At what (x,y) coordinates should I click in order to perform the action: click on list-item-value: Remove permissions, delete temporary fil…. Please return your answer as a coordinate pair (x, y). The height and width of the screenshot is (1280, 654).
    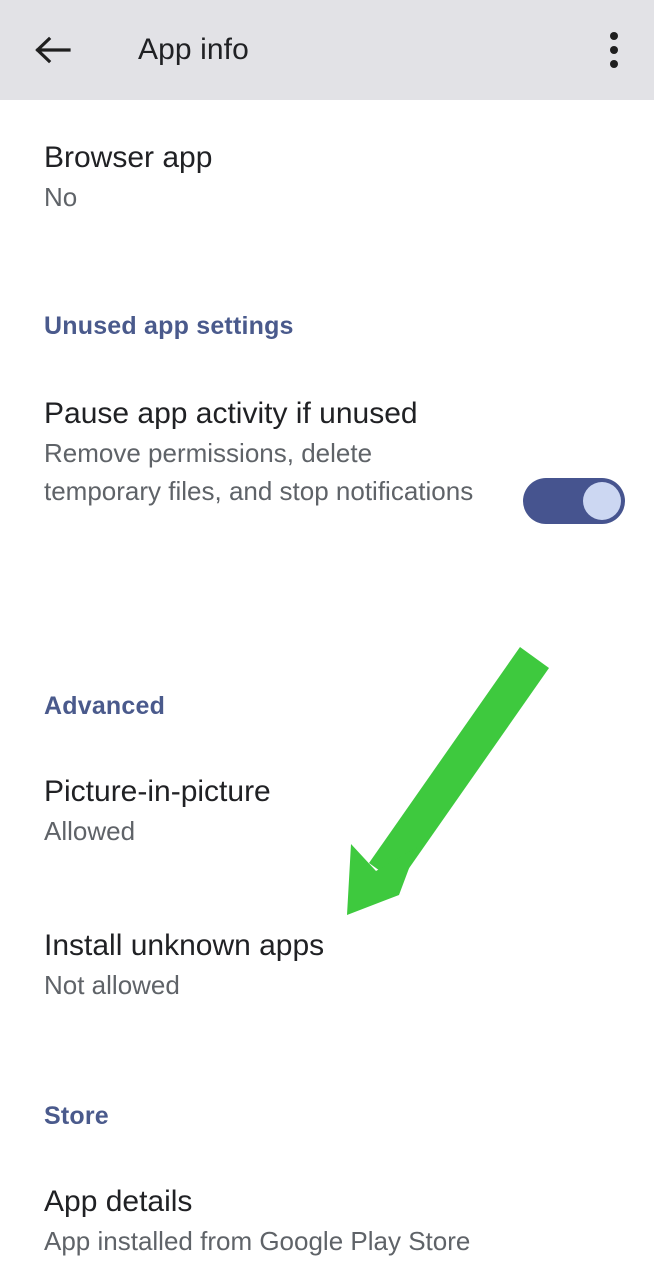
    Looking at the image, I should click on (259, 472).